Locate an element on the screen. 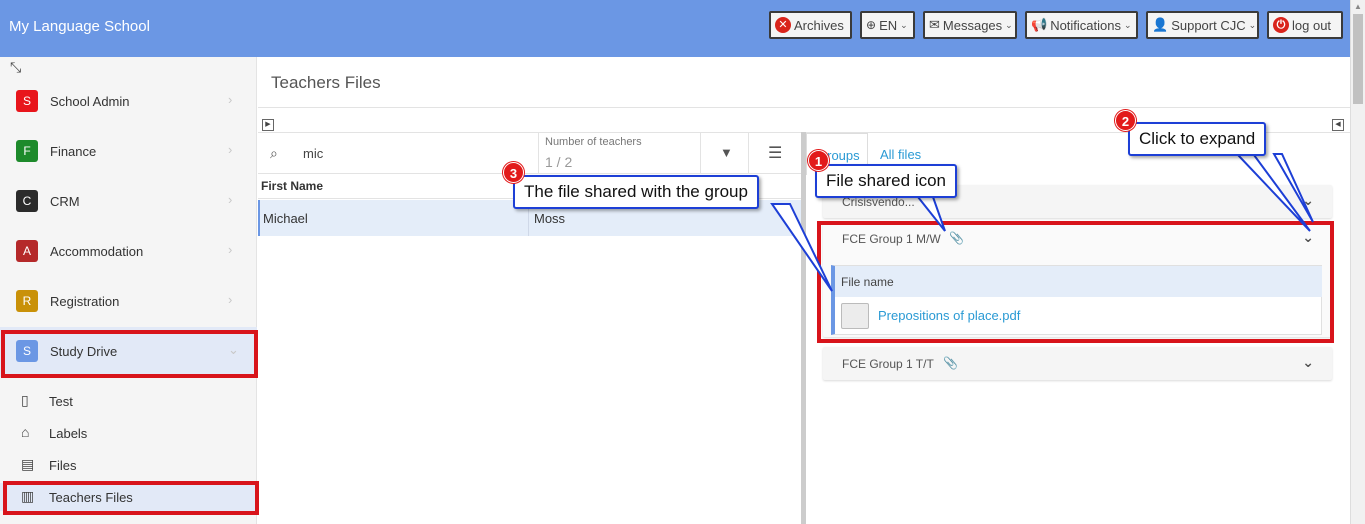 The image size is (1365, 524). sidebar-item-label: CRM is located at coordinates (65, 201).